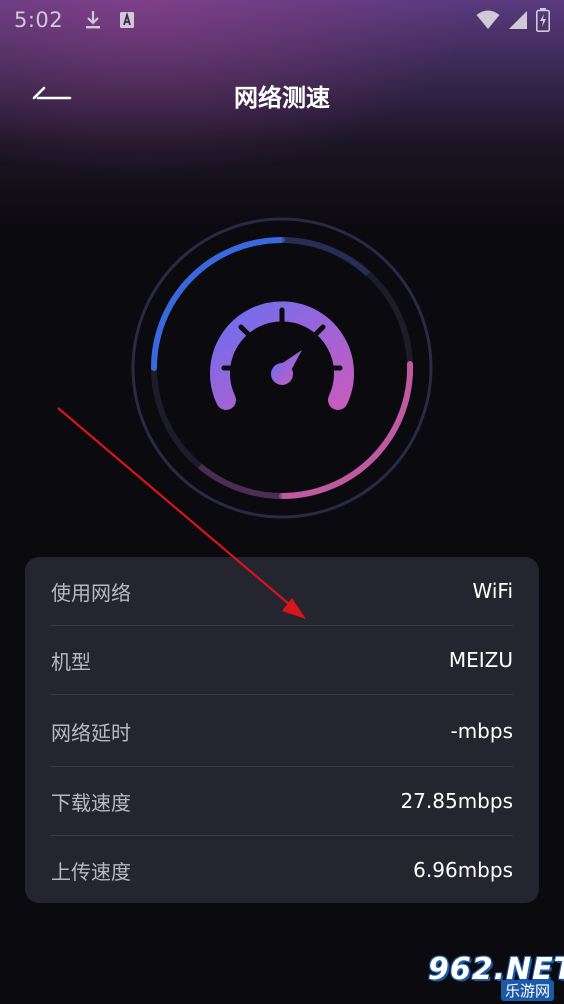  Describe the element at coordinates (480, 660) in the screenshot. I see `info-value: MEIZU` at that location.